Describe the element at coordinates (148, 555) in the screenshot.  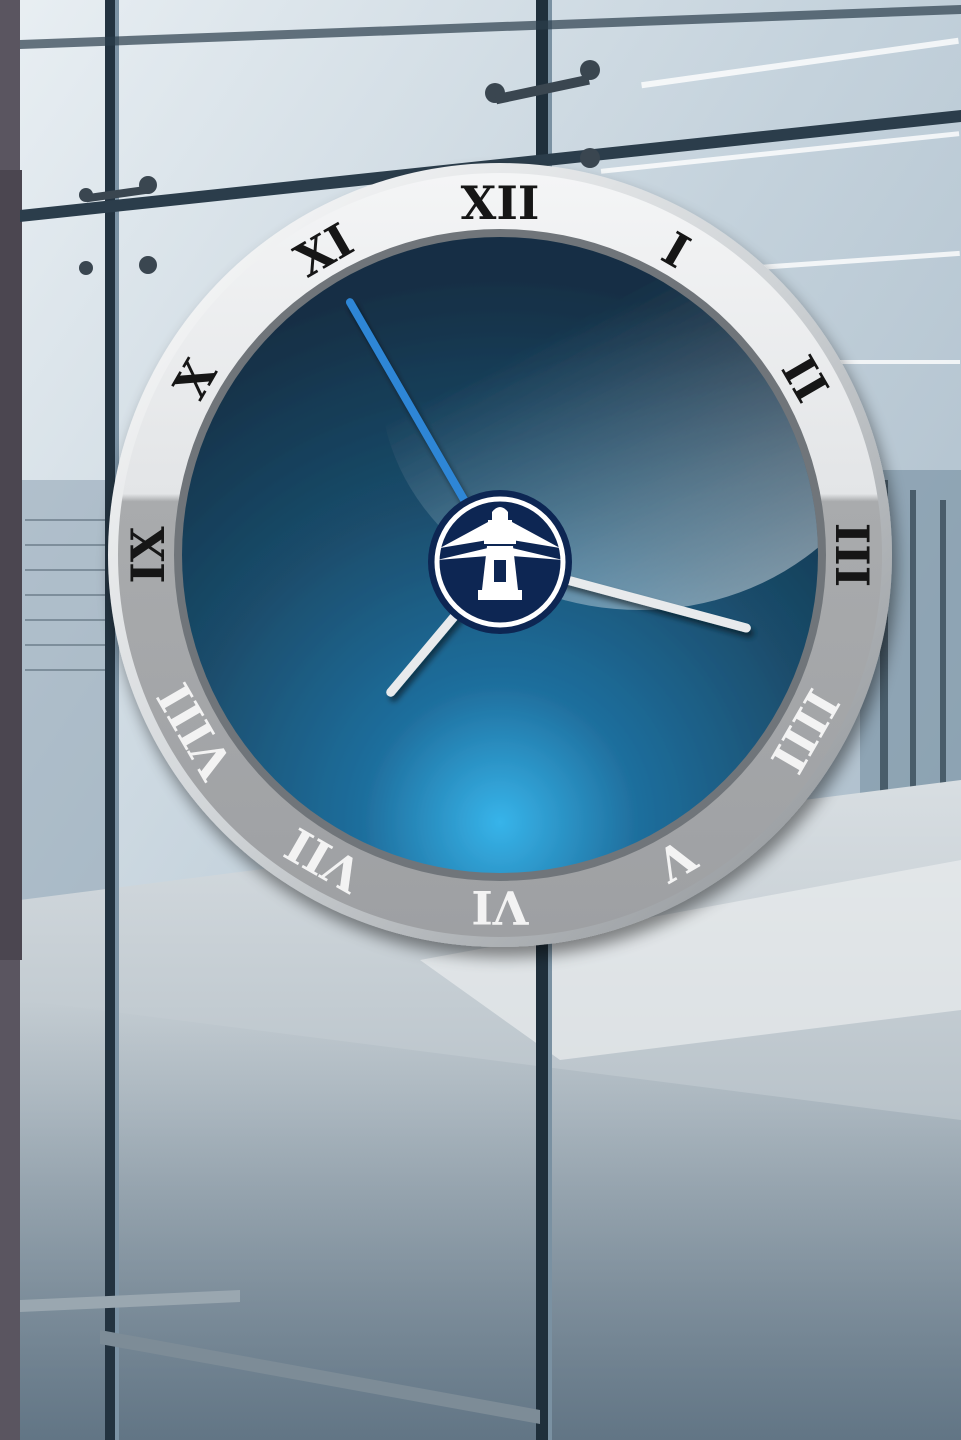
I see `clock-numeral: IX` at that location.